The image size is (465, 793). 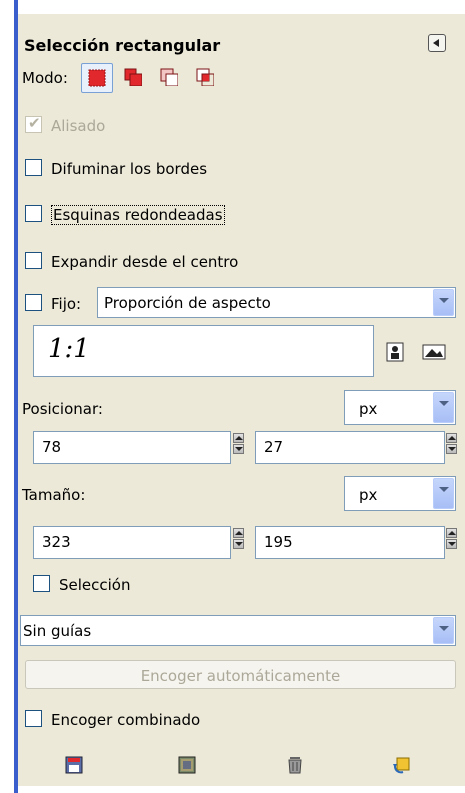 I want to click on fixed-label: Fijo:, so click(x=66, y=304).